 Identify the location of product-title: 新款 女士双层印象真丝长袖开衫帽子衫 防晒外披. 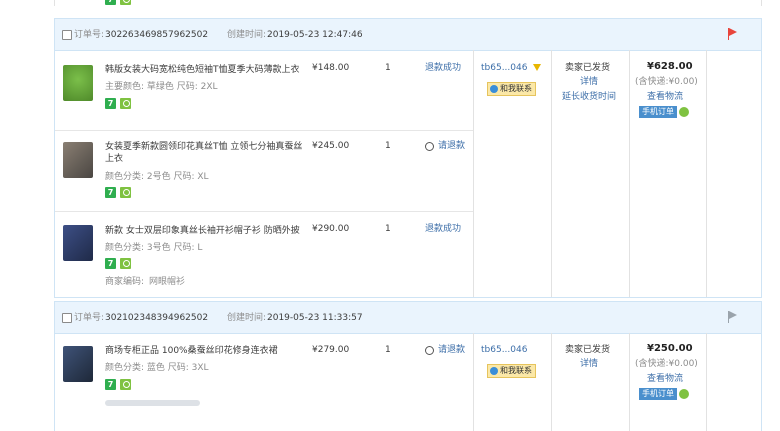
(202, 231).